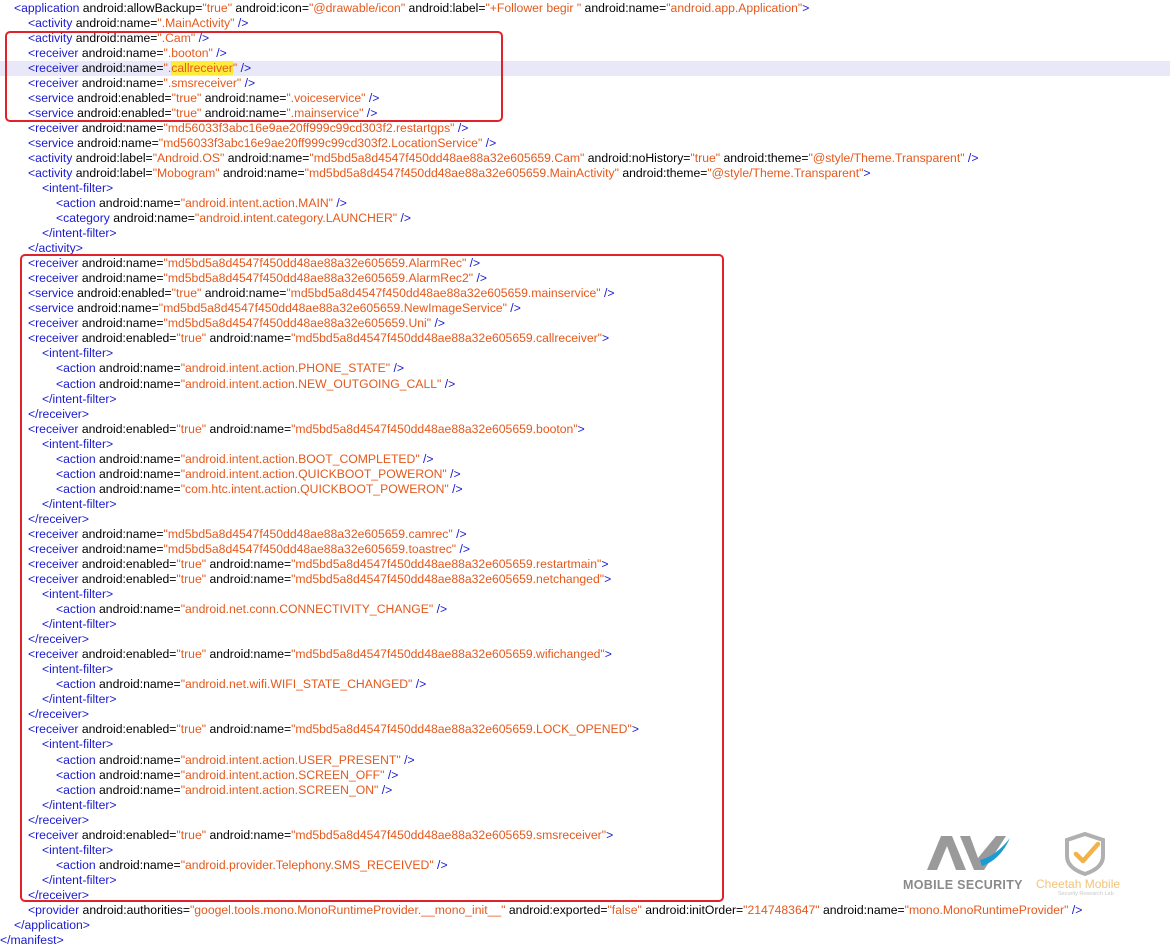 The image size is (1170, 948). Describe the element at coordinates (256, 203) in the screenshot. I see `xml-value-token: "android.intent.action.MAIN"` at that location.